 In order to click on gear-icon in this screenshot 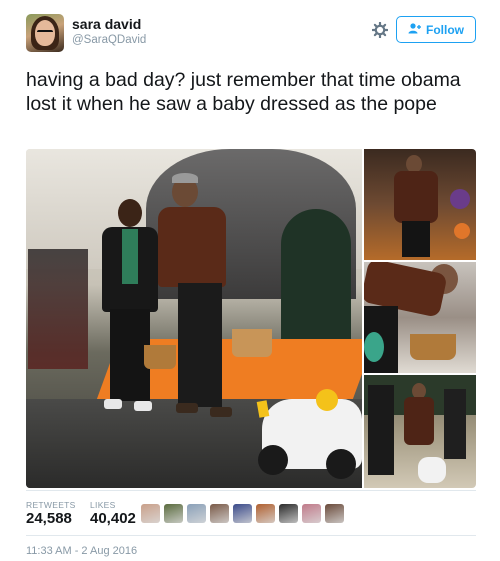, I will do `click(380, 30)`.